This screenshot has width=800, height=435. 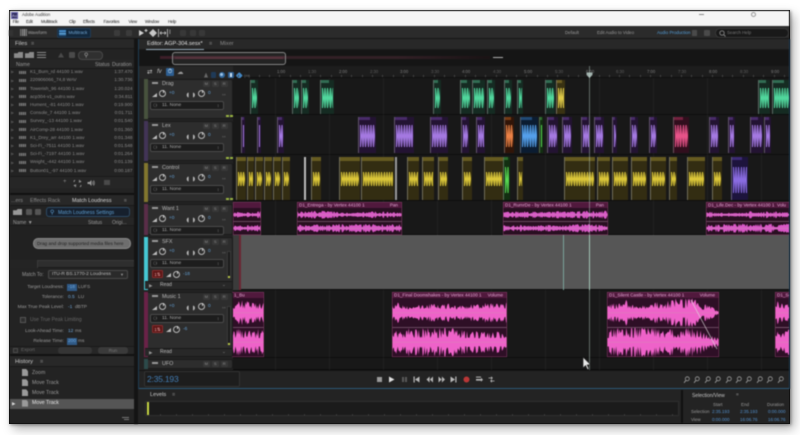 What do you see at coordinates (239, 295) in the screenshot?
I see `svg-text: 1_Bu` at bounding box center [239, 295].